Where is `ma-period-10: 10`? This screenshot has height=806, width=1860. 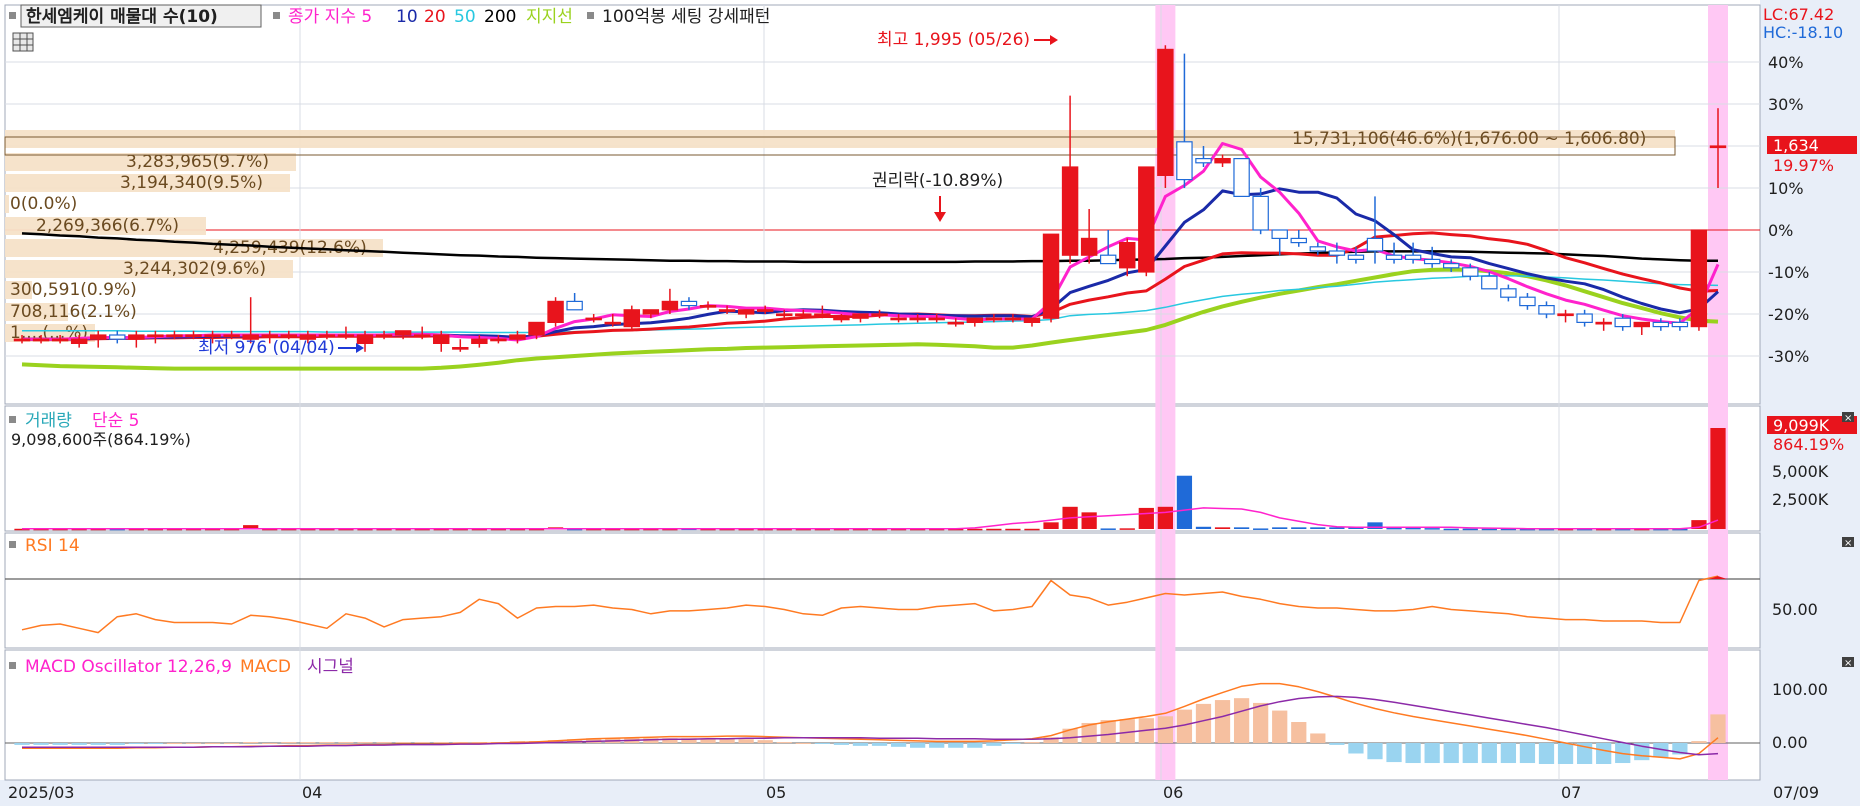
ma-period-10: 10 is located at coordinates (407, 17).